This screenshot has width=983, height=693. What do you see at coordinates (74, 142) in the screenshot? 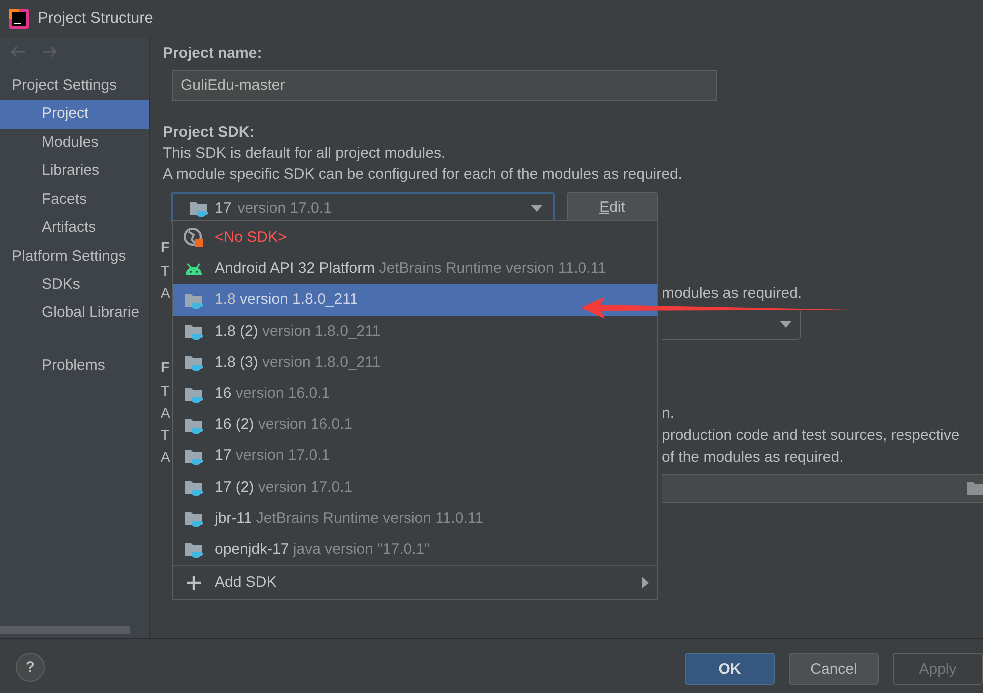
I see `sidebar-item: Modules` at bounding box center [74, 142].